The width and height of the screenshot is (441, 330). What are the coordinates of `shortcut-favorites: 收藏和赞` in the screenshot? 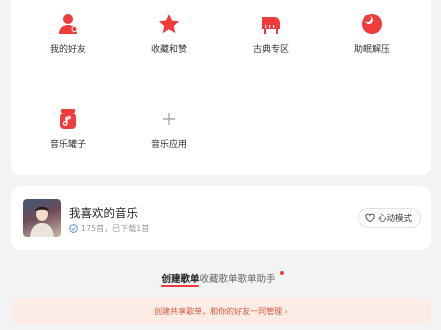 It's located at (169, 33).